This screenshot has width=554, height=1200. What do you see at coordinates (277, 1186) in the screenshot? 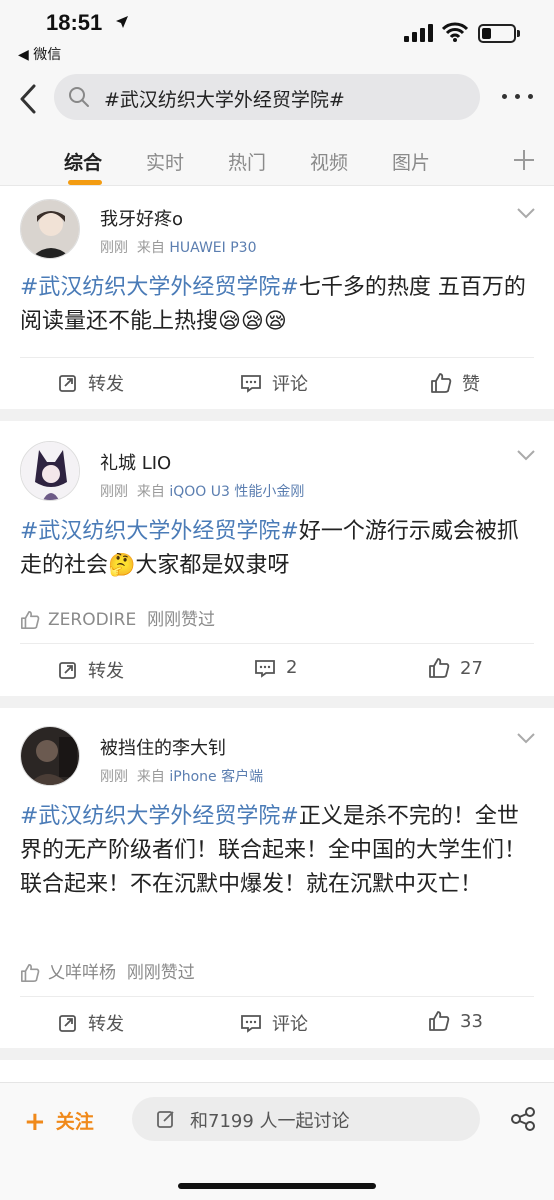
I see `home-indicator` at bounding box center [277, 1186].